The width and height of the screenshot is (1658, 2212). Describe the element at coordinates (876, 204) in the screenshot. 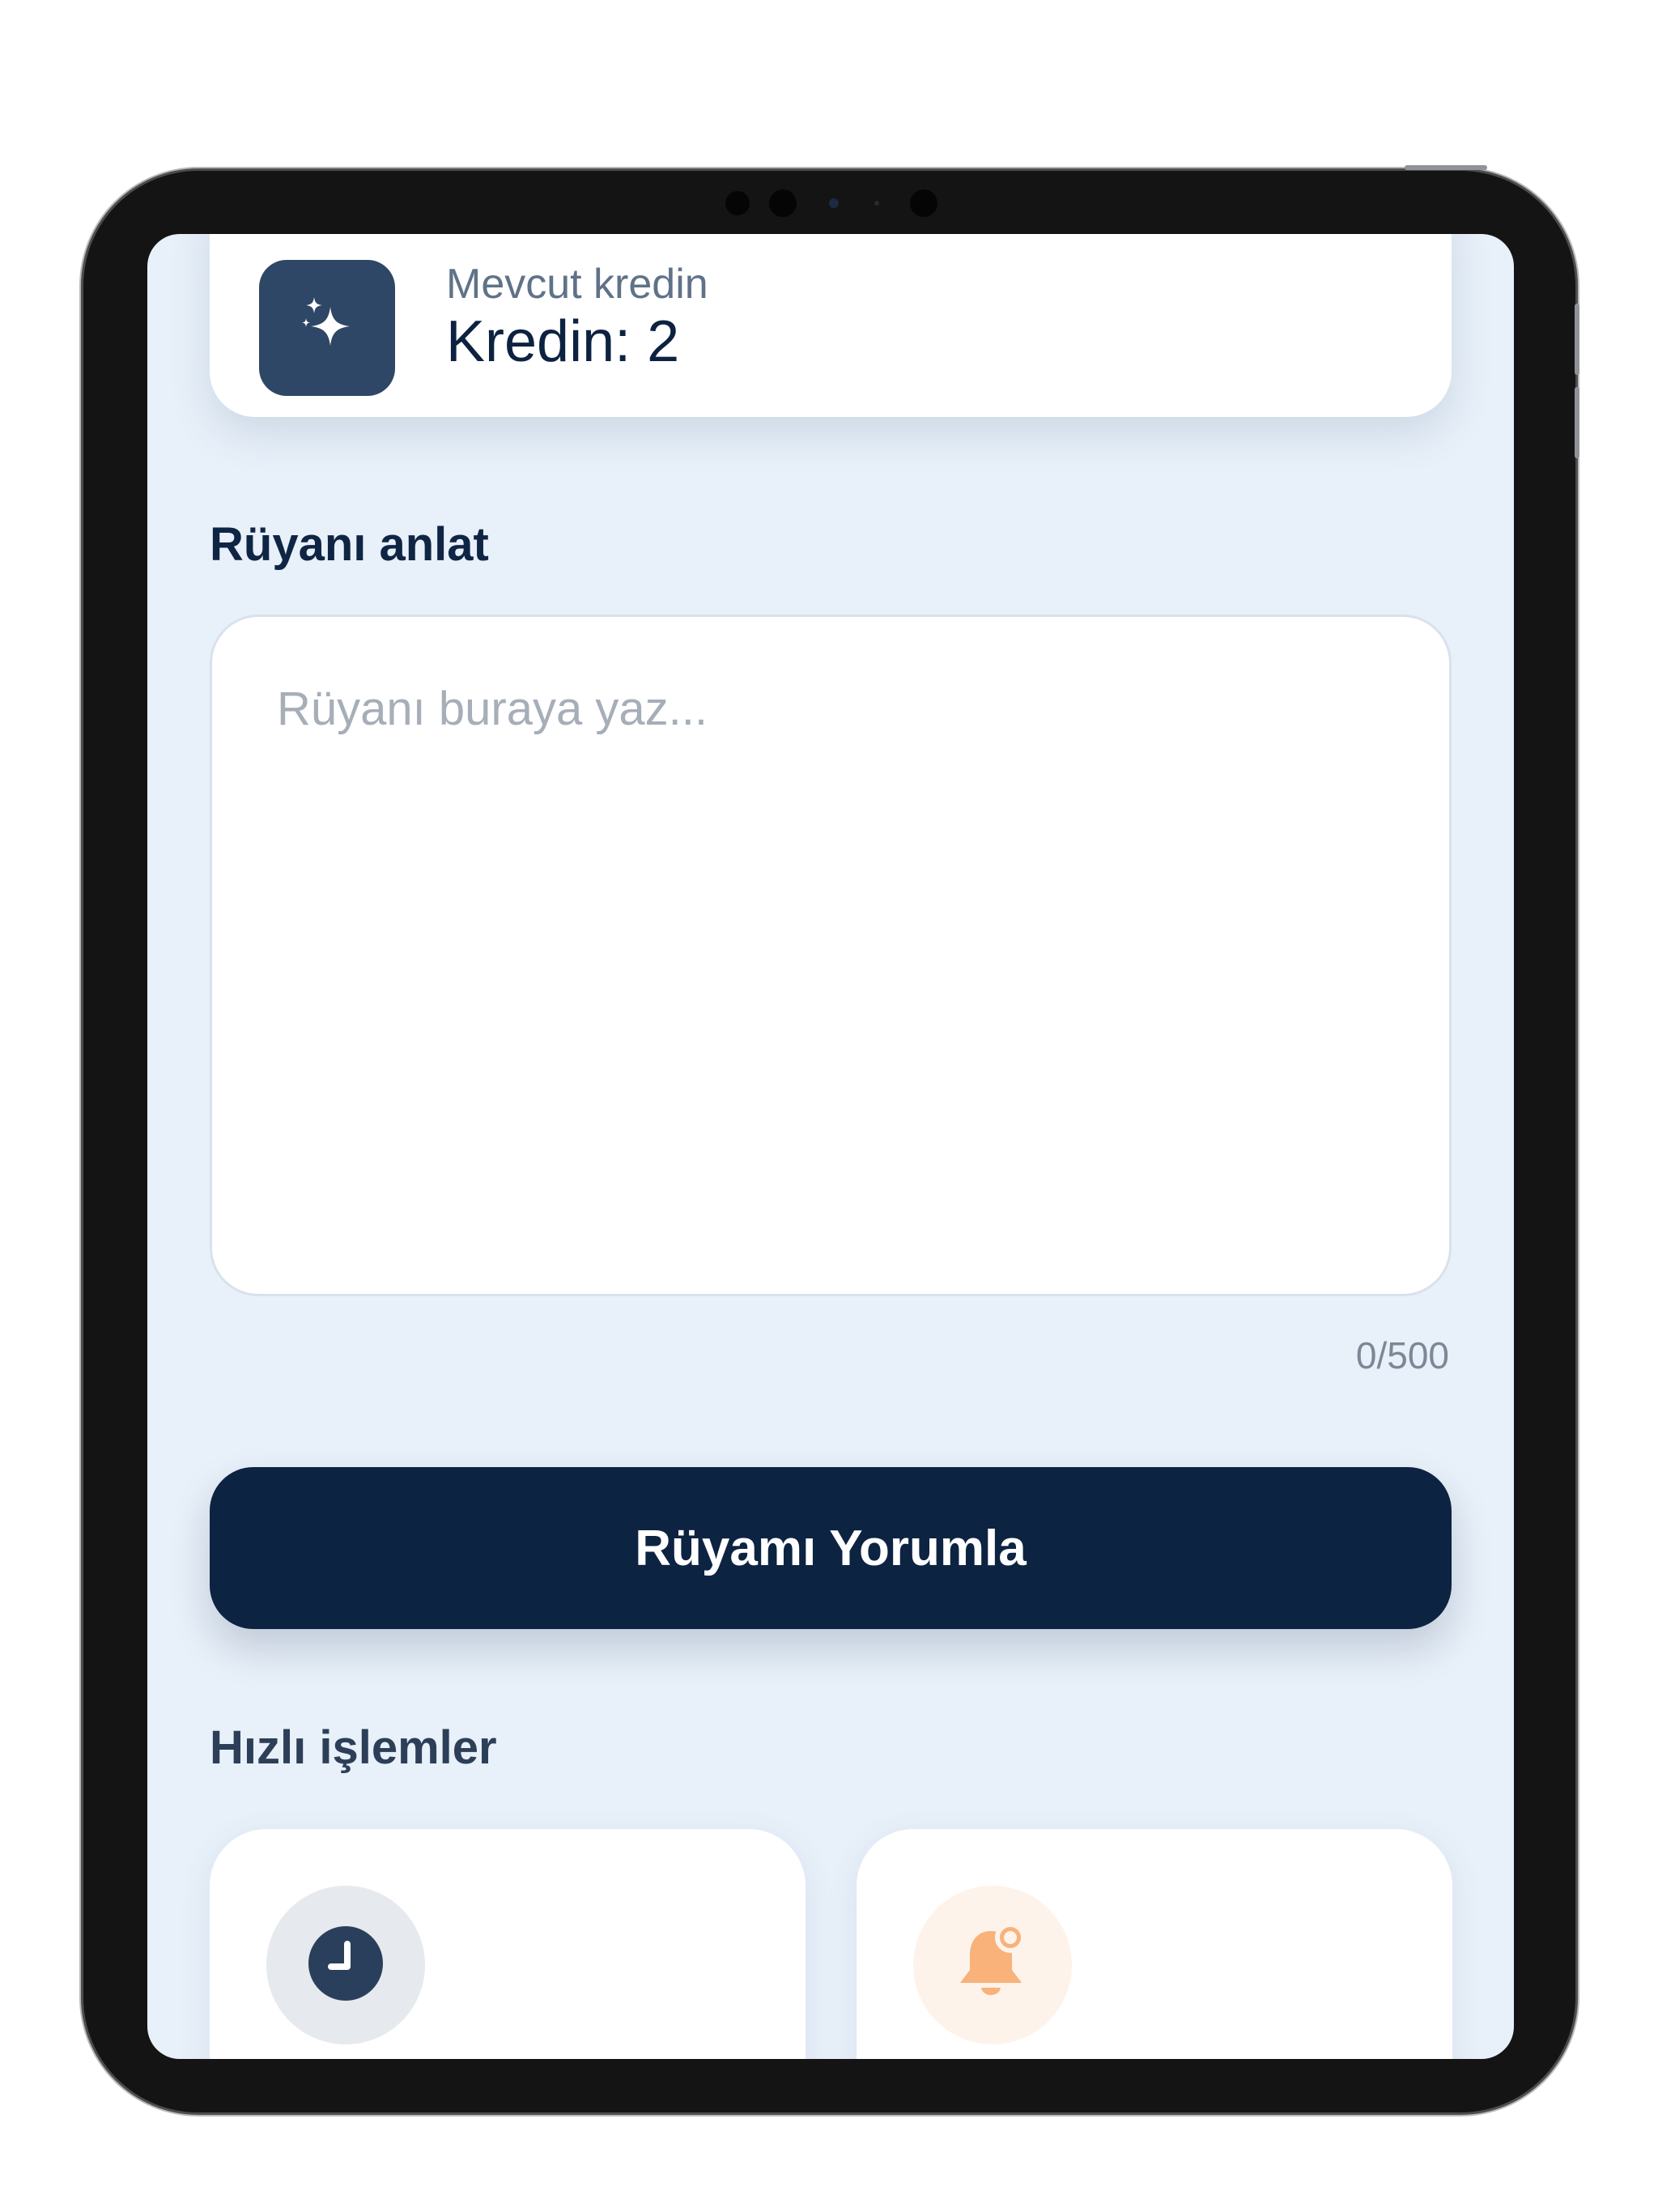

I see `ambient-sensor` at that location.